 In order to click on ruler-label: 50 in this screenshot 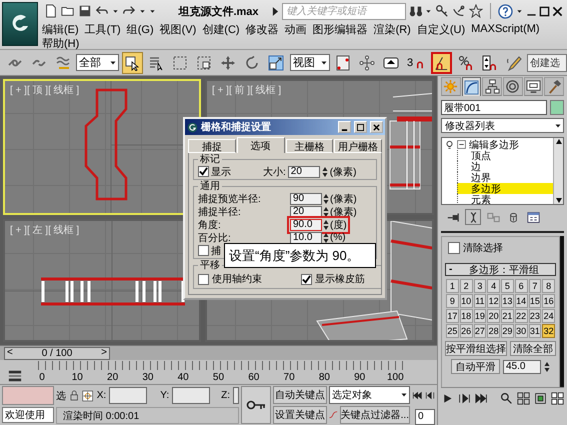, I will do `click(219, 377)`.